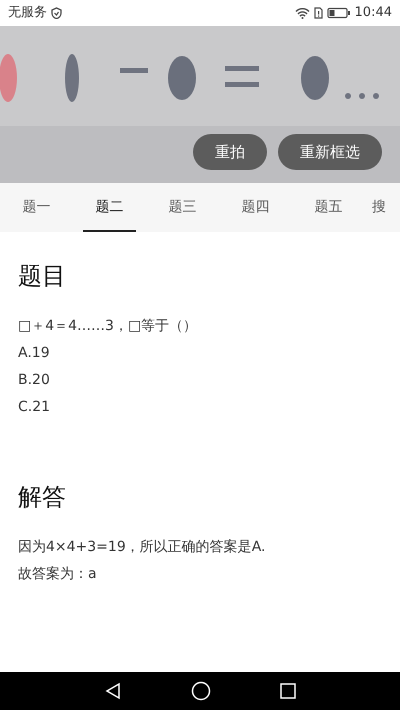 This screenshot has height=710, width=400. What do you see at coordinates (42, 276) in the screenshot?
I see `section-heading: 题目` at bounding box center [42, 276].